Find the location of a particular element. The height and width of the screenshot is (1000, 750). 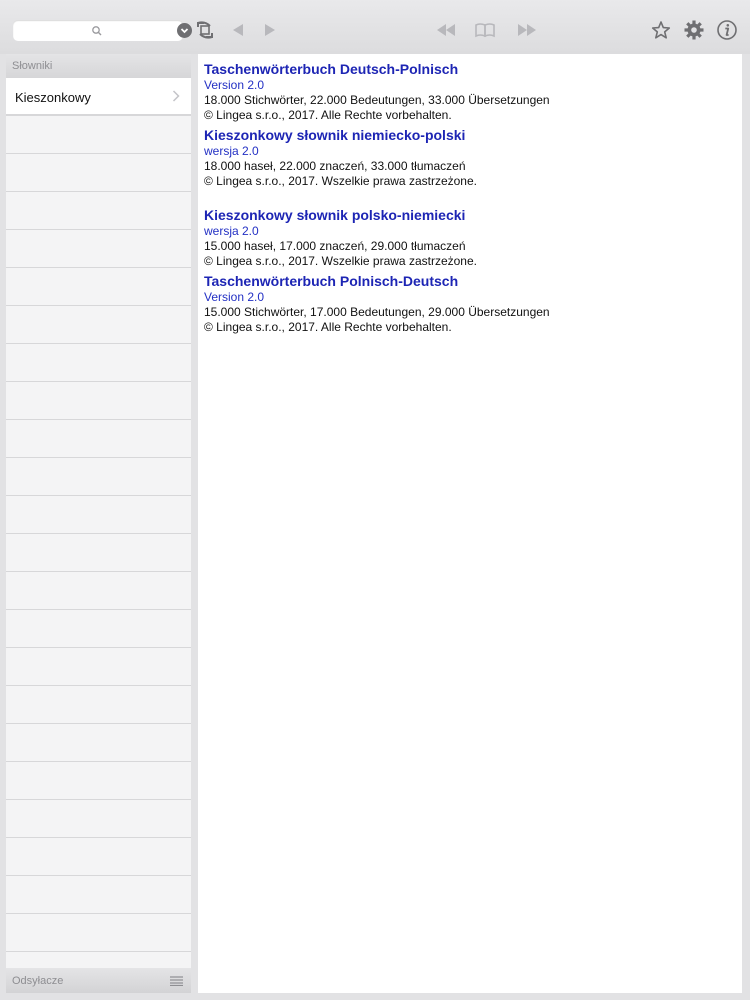

dictionary-title-link: Taschenwörterbuch Deutsch-Polnisch is located at coordinates (470, 69).